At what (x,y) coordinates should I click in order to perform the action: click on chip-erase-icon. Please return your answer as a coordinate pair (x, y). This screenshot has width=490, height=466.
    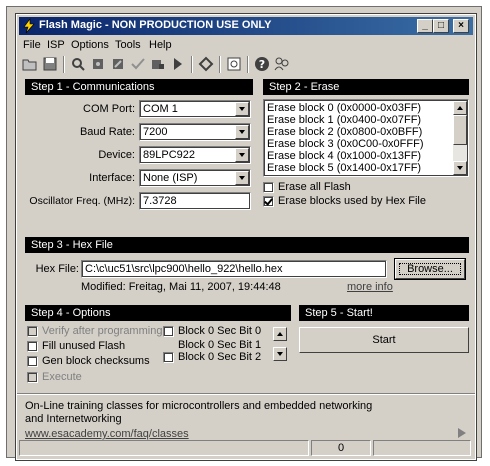
    Looking at the image, I should click on (118, 64).